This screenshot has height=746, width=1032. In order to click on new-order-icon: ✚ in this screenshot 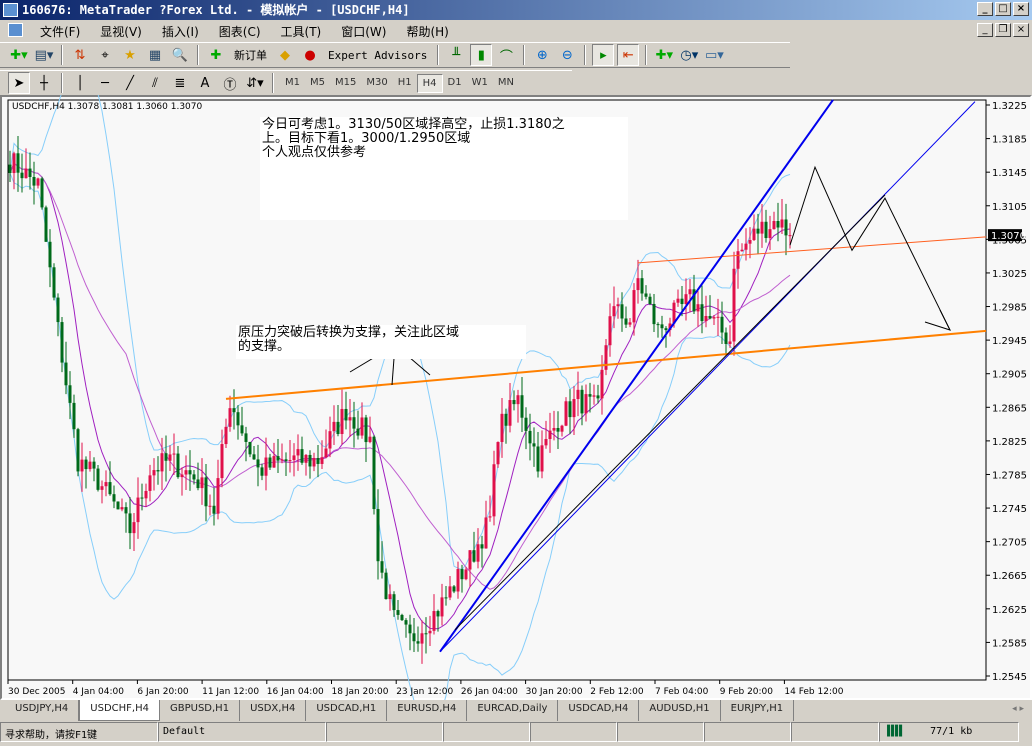, I will do `click(216, 55)`.